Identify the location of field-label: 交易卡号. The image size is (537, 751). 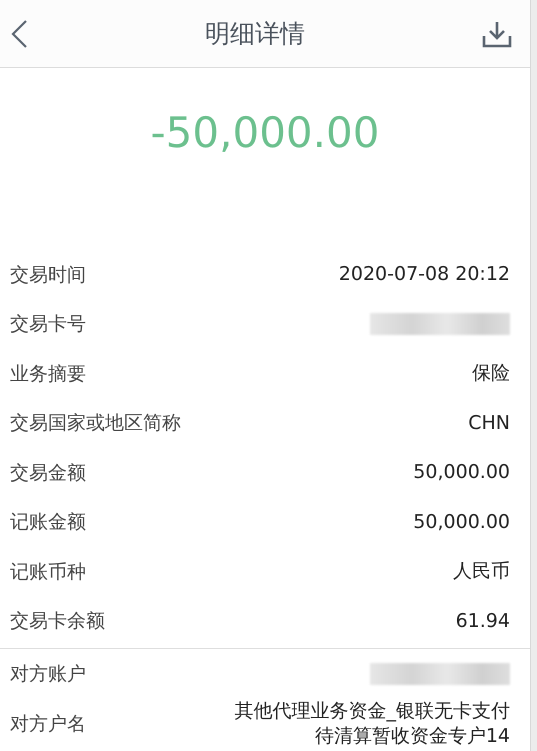
(48, 325).